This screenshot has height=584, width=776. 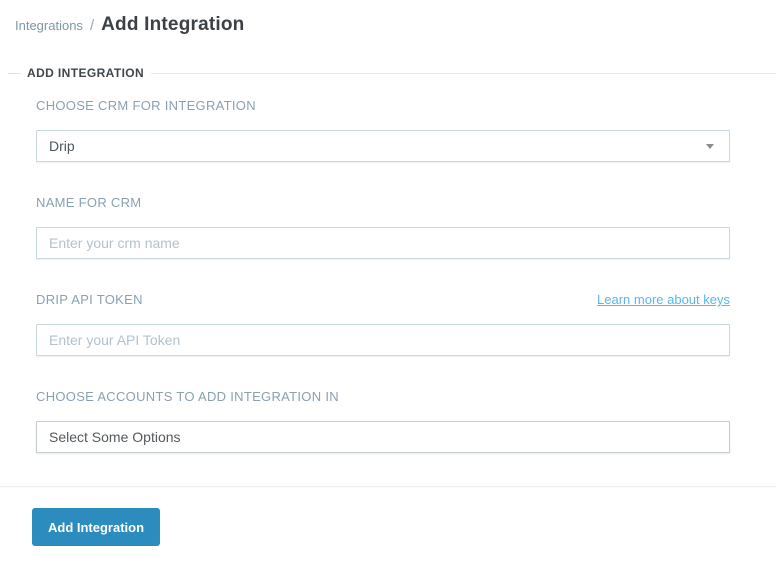 I want to click on section-legend-row: ADD INTEGRATION, so click(x=388, y=73).